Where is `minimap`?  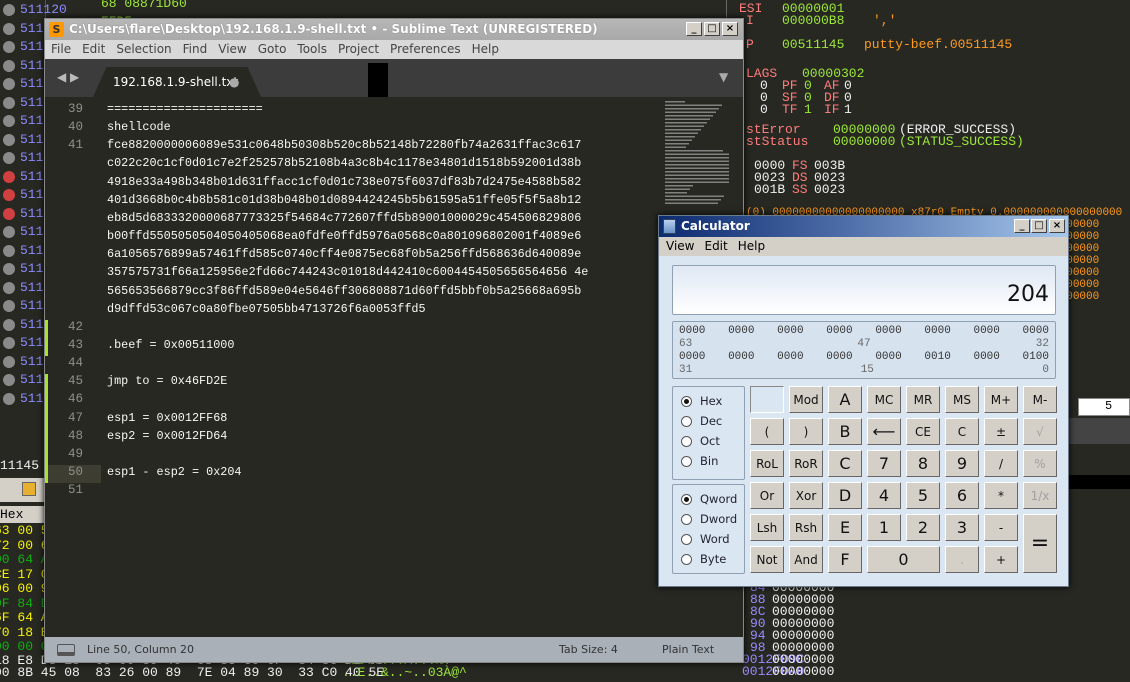 minimap is located at coordinates (701, 156).